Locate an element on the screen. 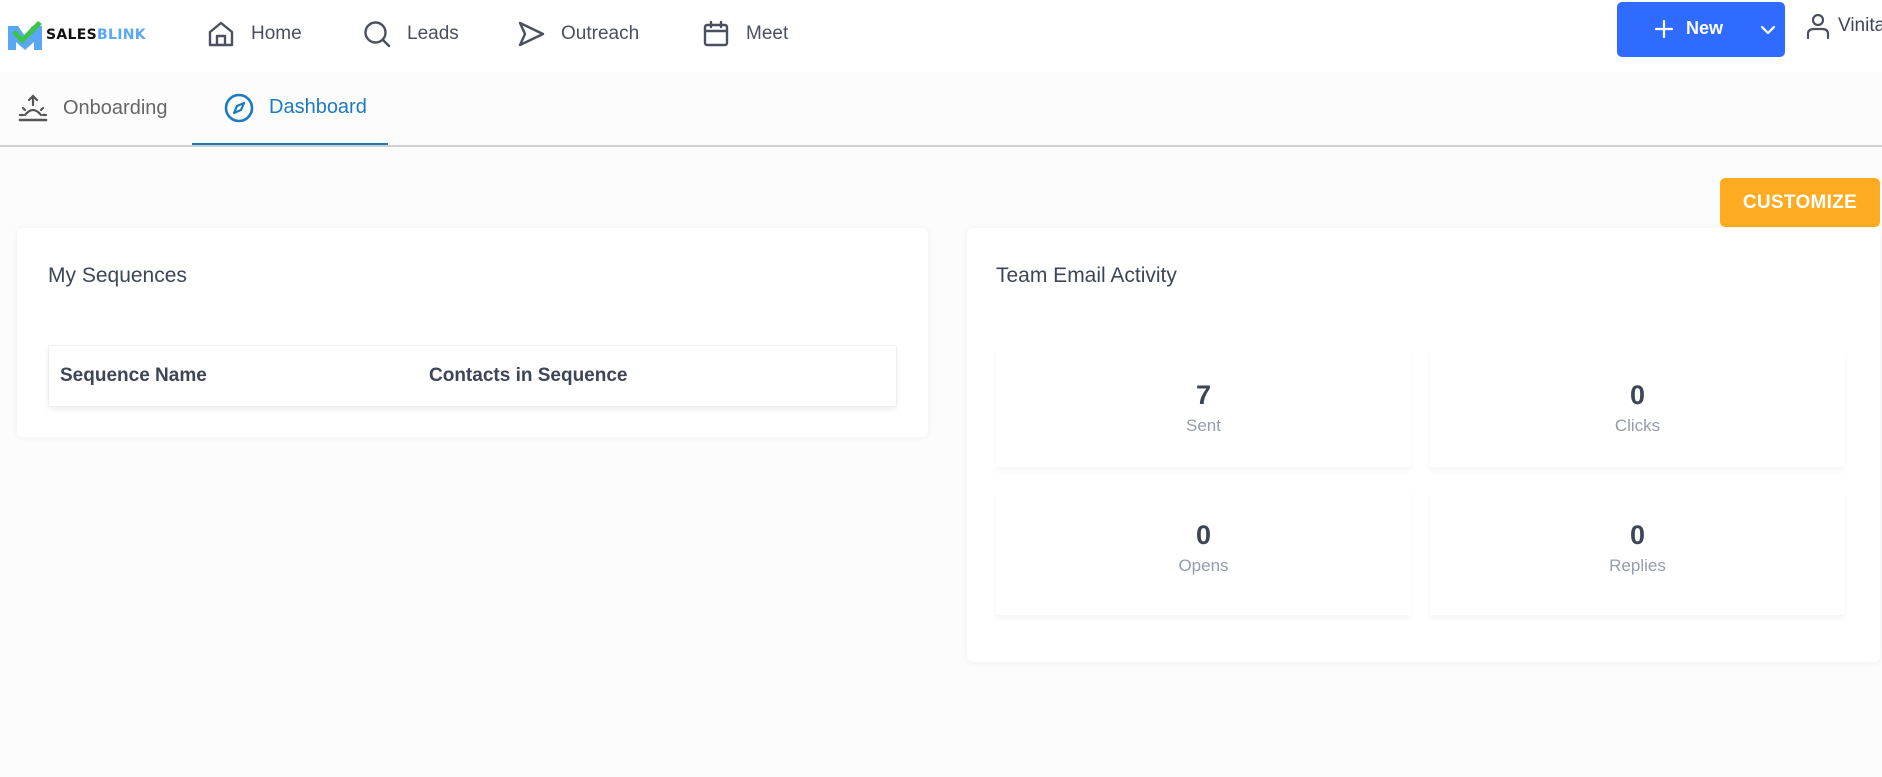 The image size is (1882, 777). nav-home: Home is located at coordinates (254, 34).